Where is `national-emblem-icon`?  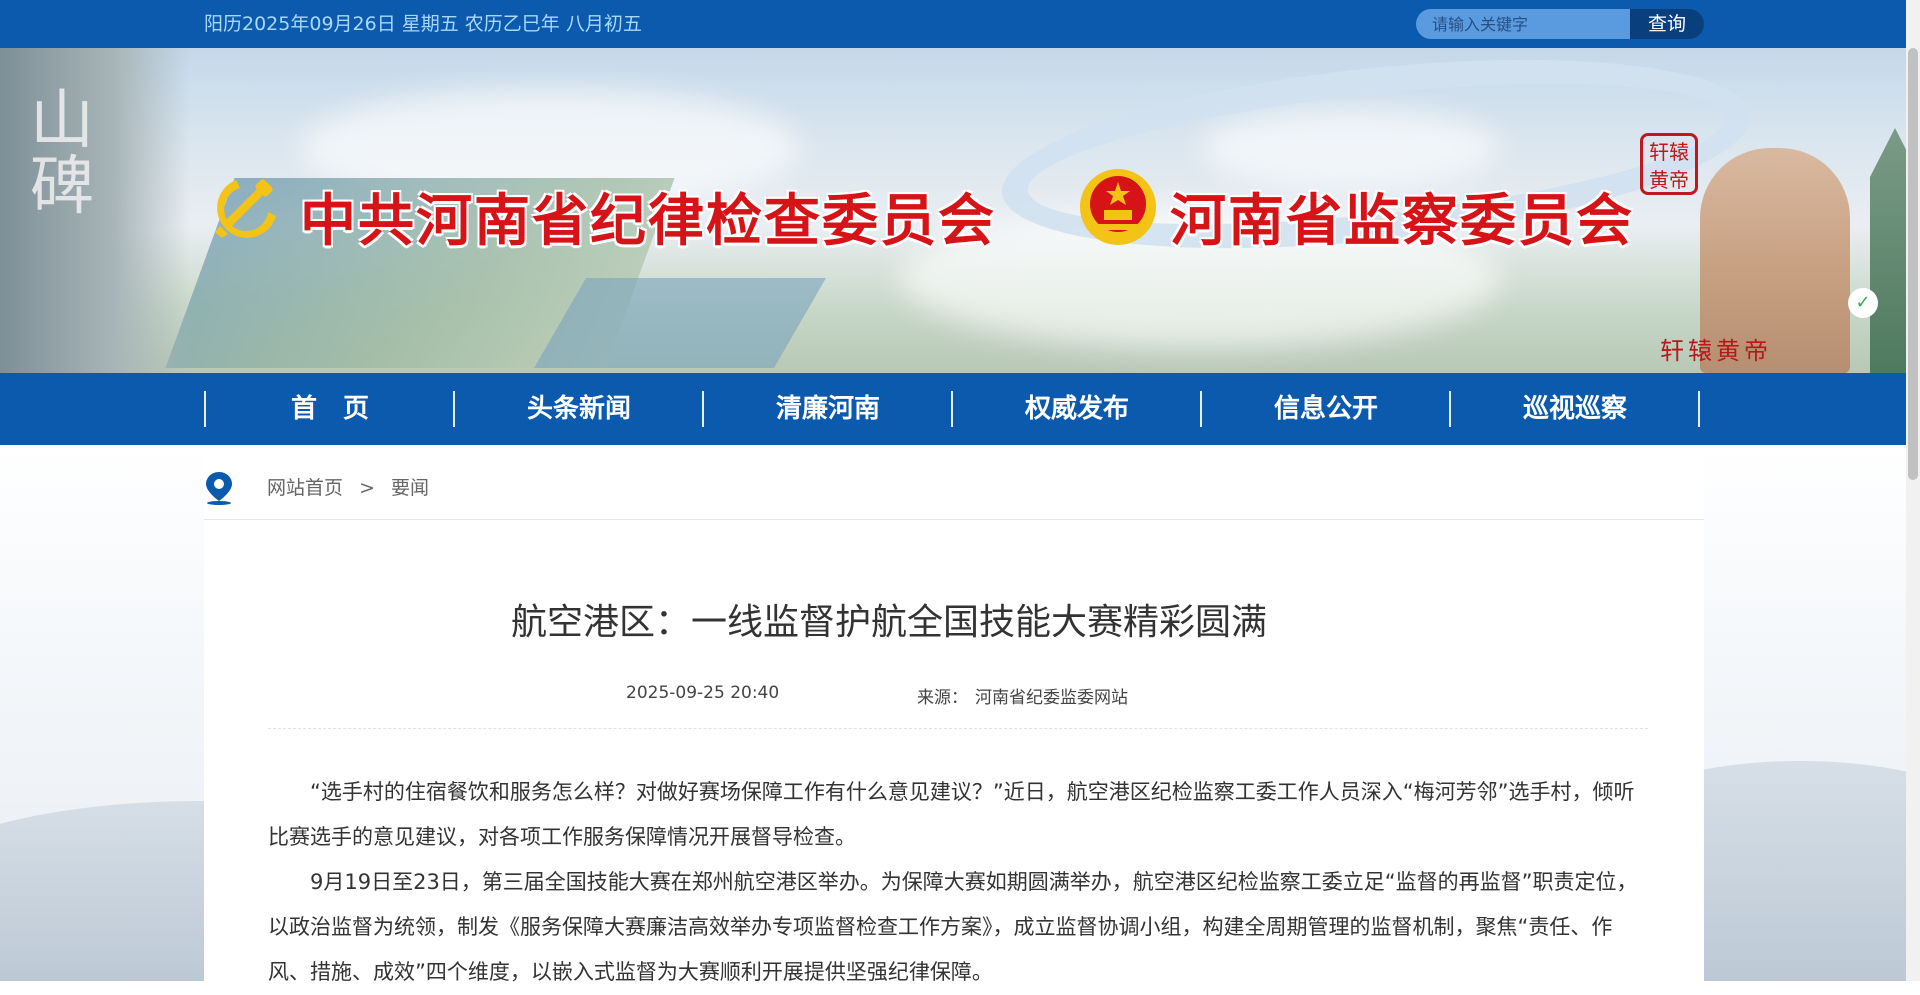
national-emblem-icon is located at coordinates (1118, 207).